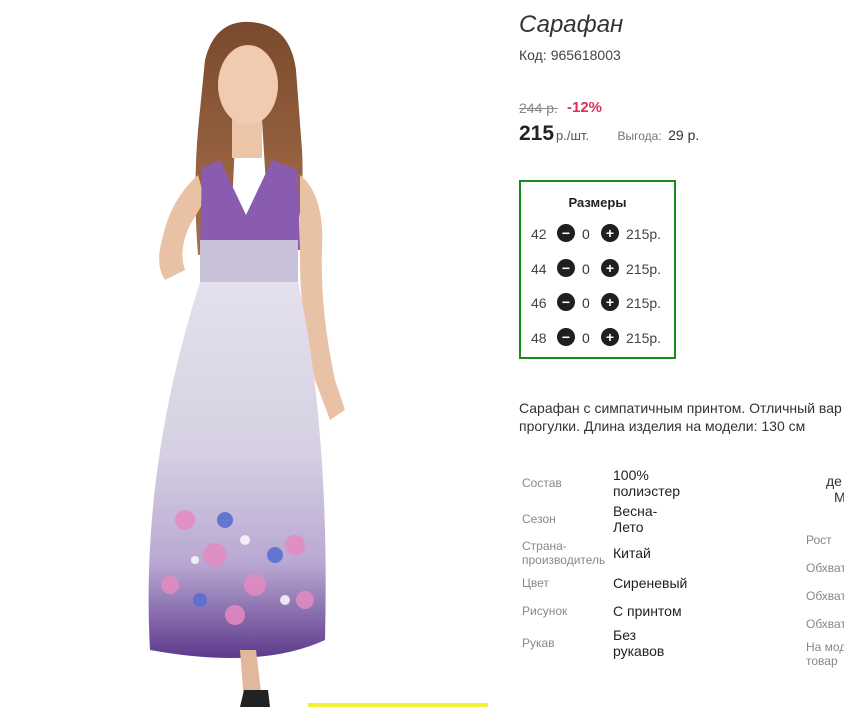  Describe the element at coordinates (819, 540) in the screenshot. I see `right-col-label: Рост` at that location.